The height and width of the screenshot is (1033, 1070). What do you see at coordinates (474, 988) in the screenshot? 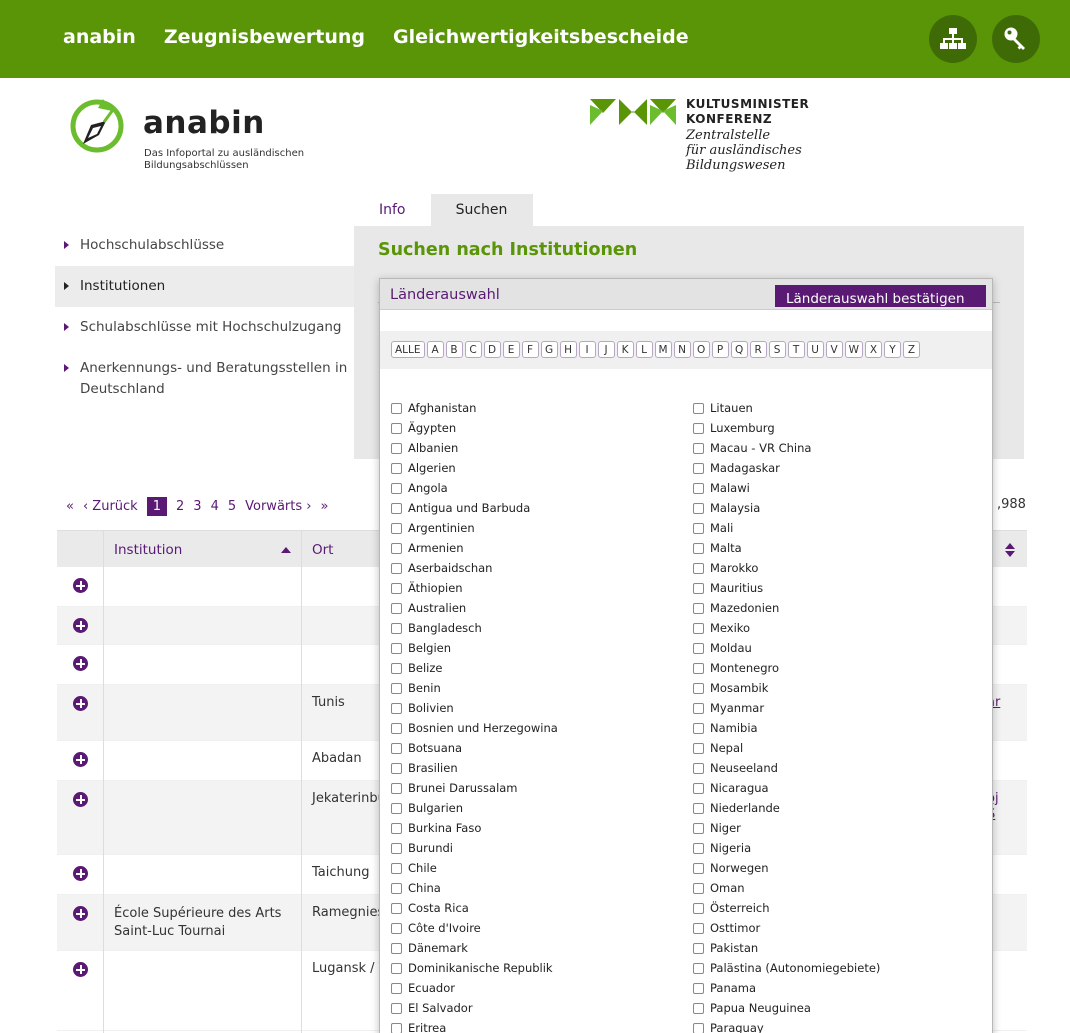
I see `country-option: Ecuador` at bounding box center [474, 988].